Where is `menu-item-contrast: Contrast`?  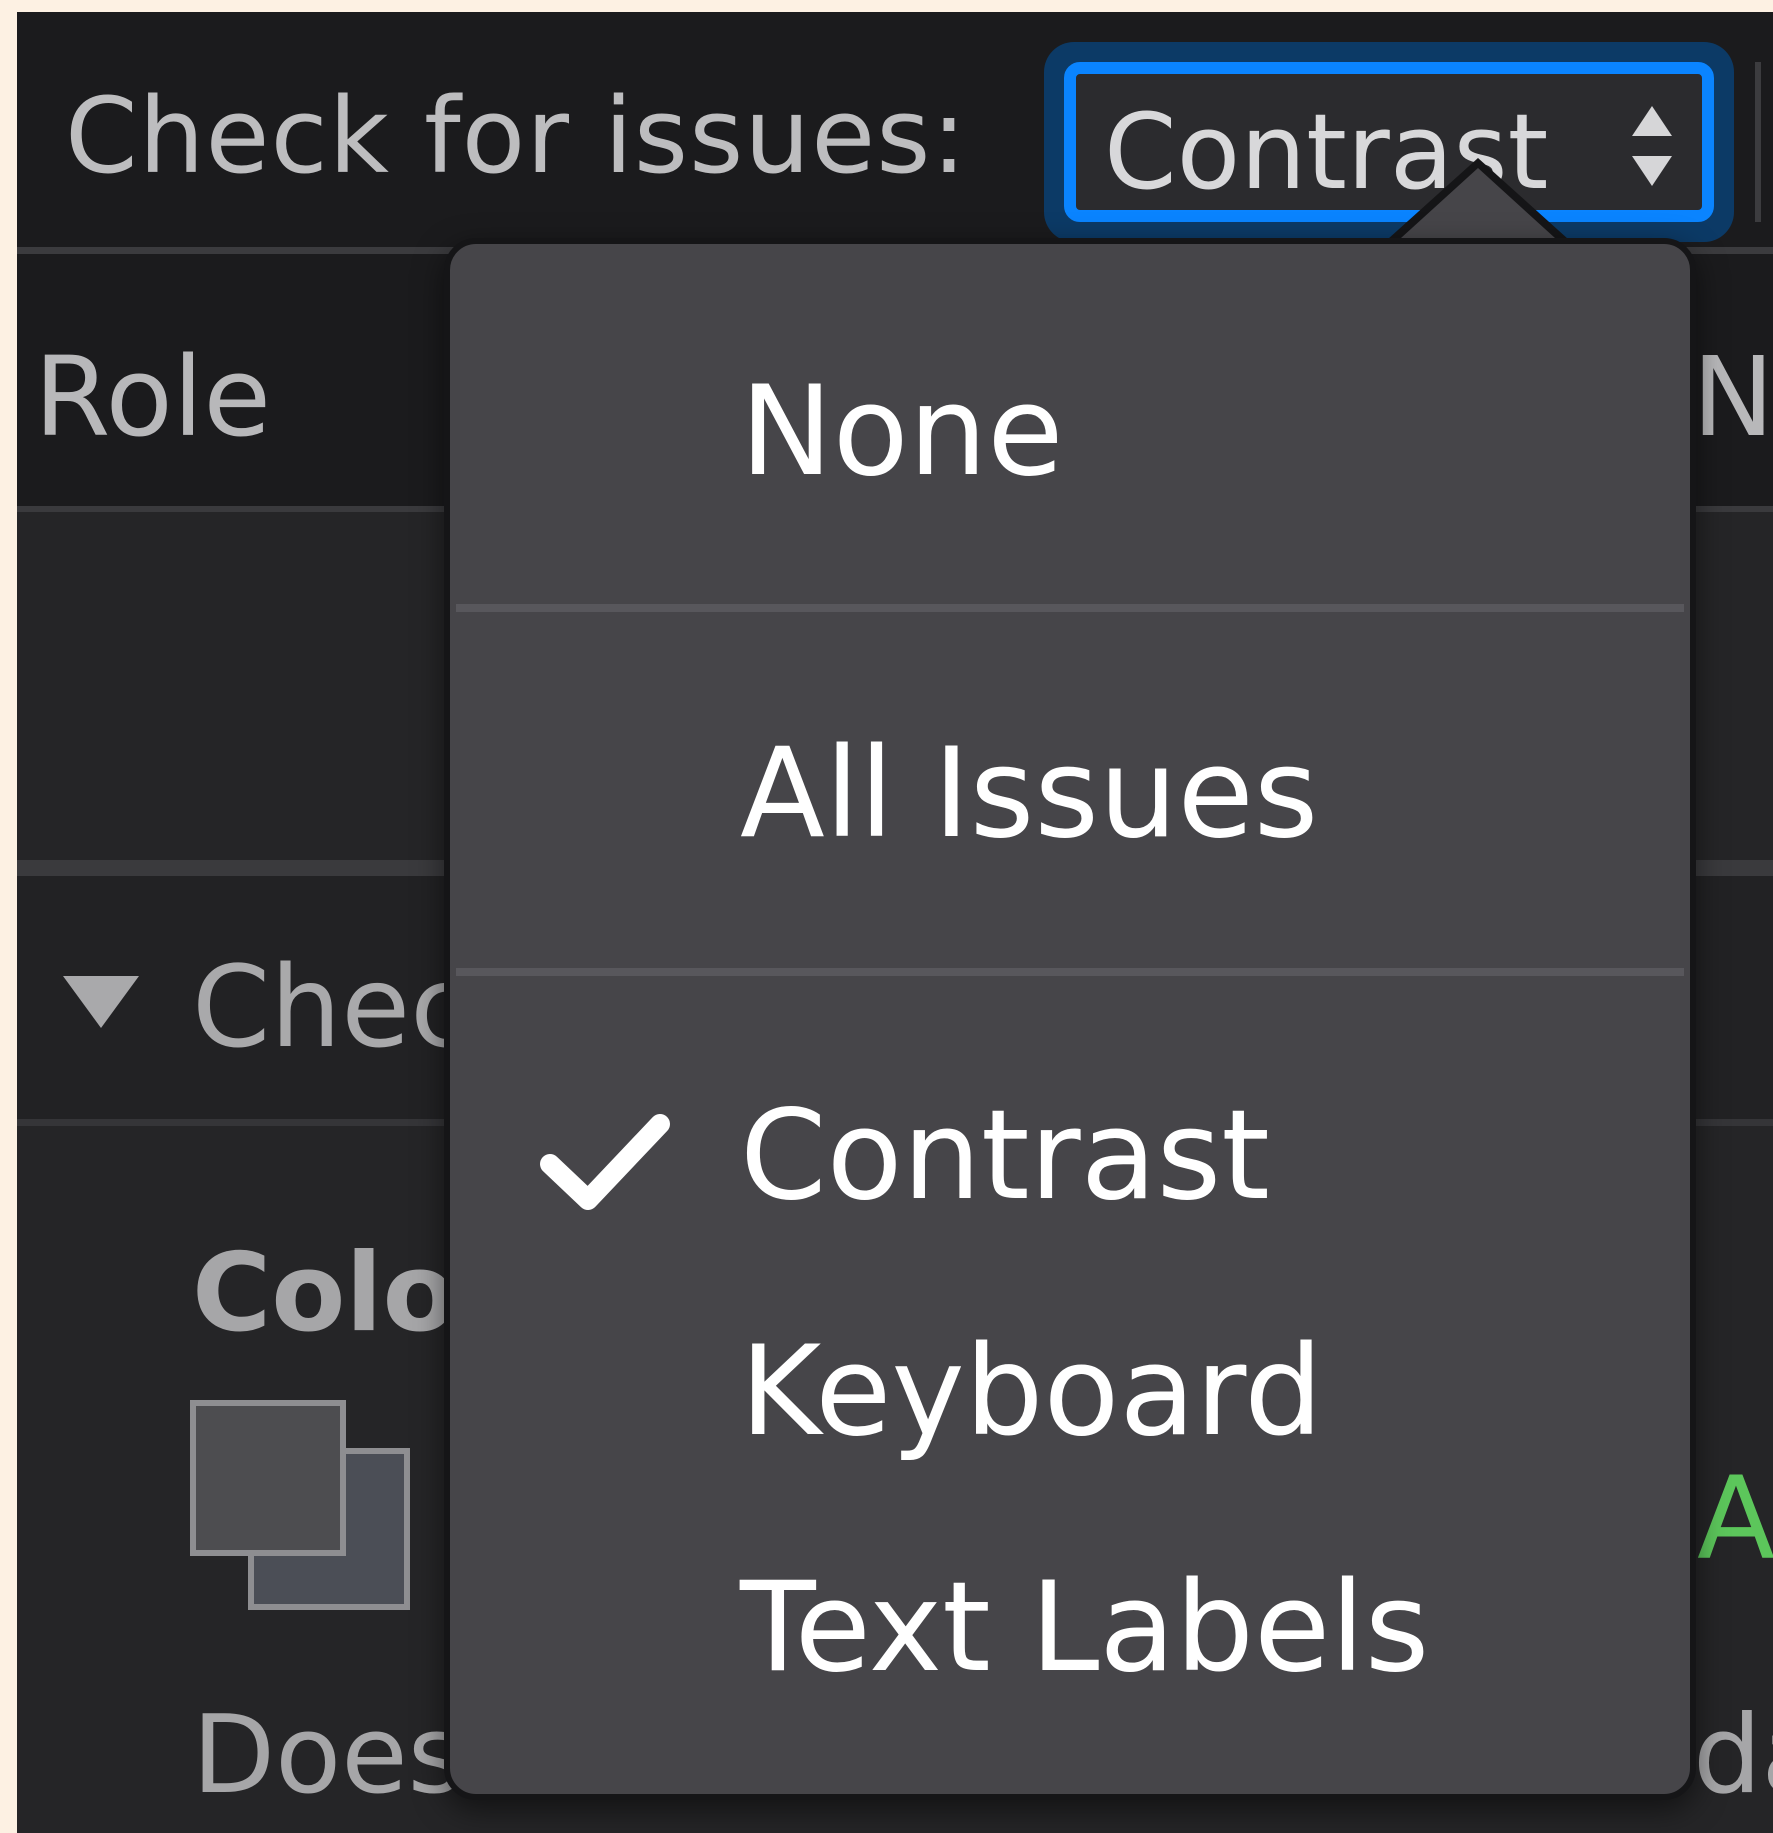
menu-item-contrast: Contrast is located at coordinates (1070, 1156).